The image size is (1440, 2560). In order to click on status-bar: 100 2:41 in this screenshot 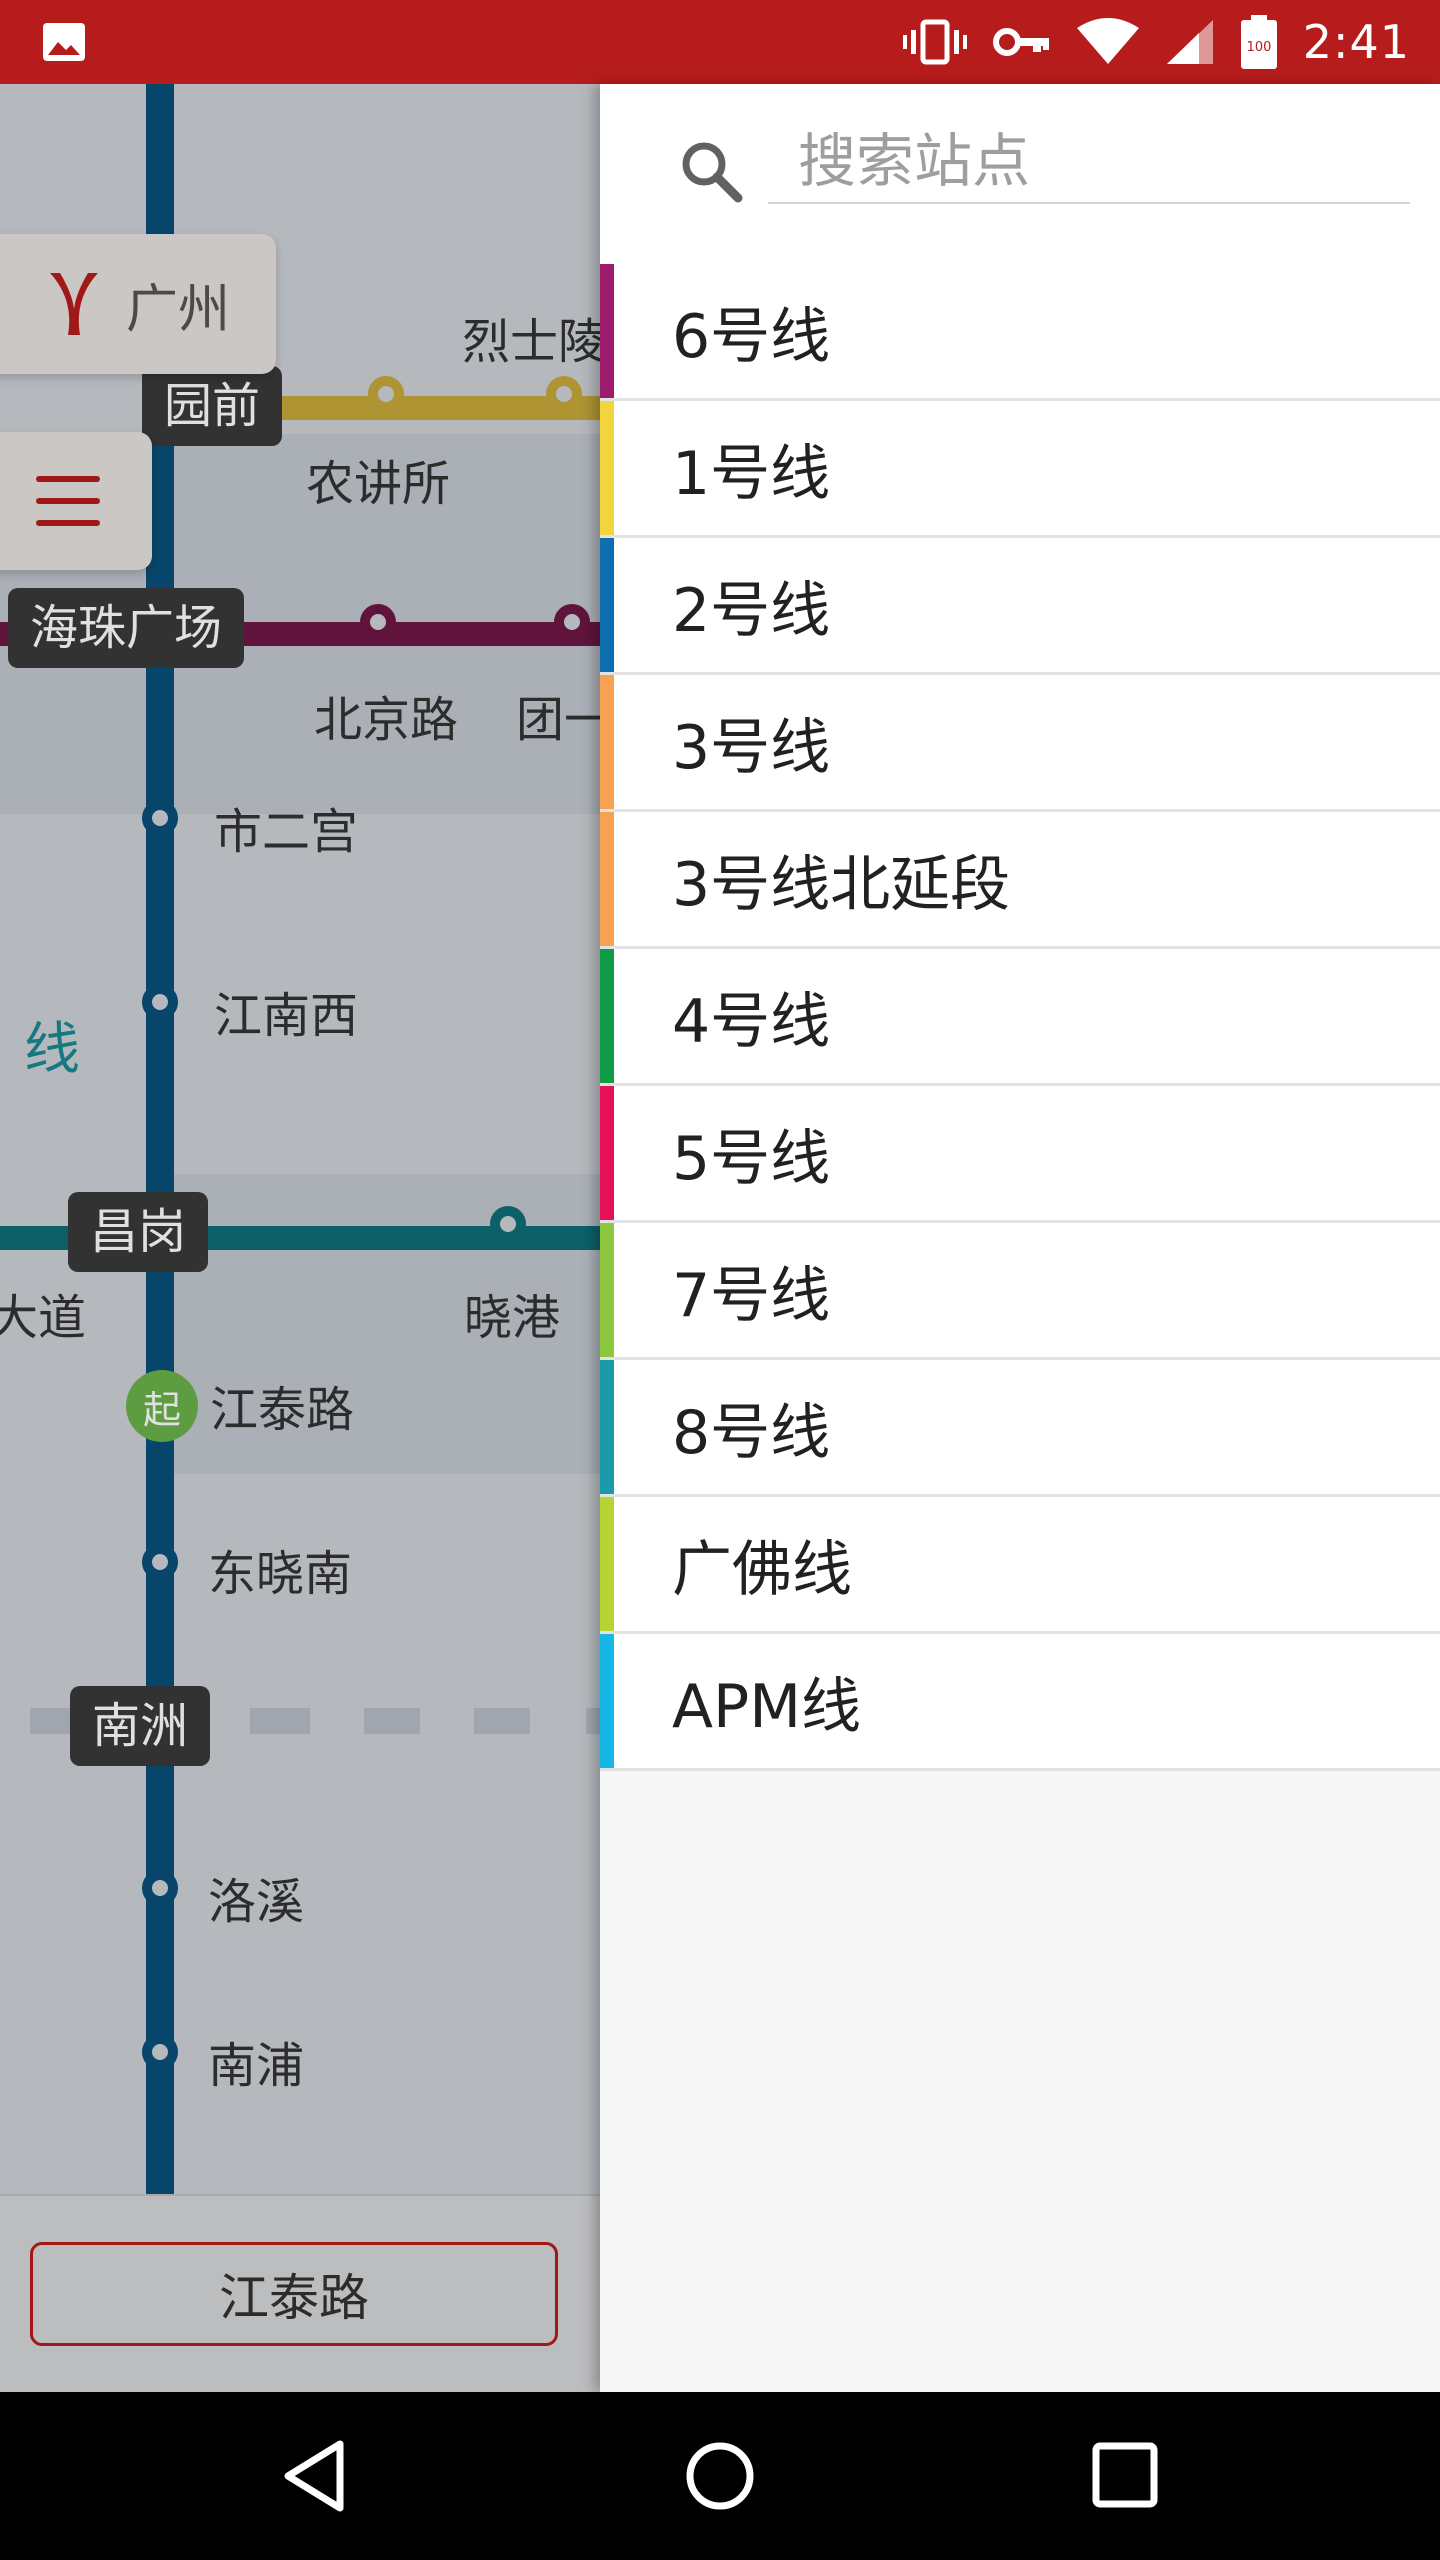, I will do `click(720, 42)`.